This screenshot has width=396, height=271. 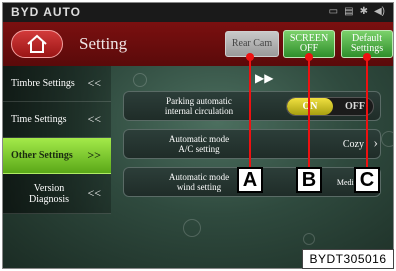 I want to click on ac-mode-value: Cozy, so click(x=353, y=144).